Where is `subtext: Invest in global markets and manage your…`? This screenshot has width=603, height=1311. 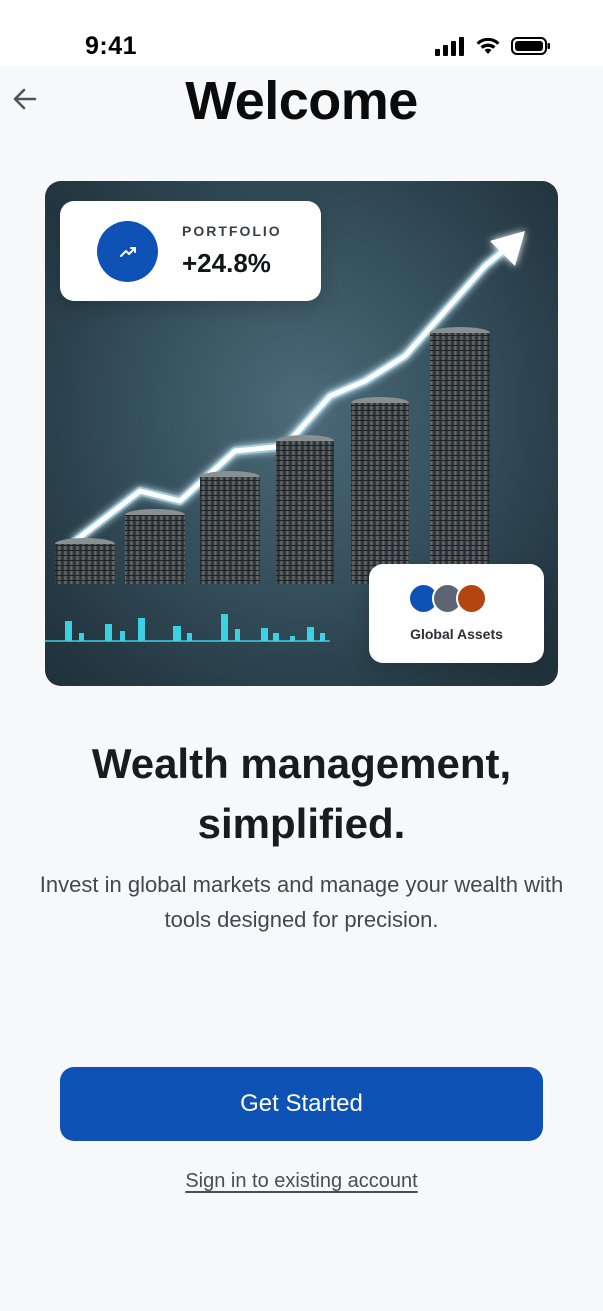
subtext: Invest in global markets and manage your… is located at coordinates (301, 902).